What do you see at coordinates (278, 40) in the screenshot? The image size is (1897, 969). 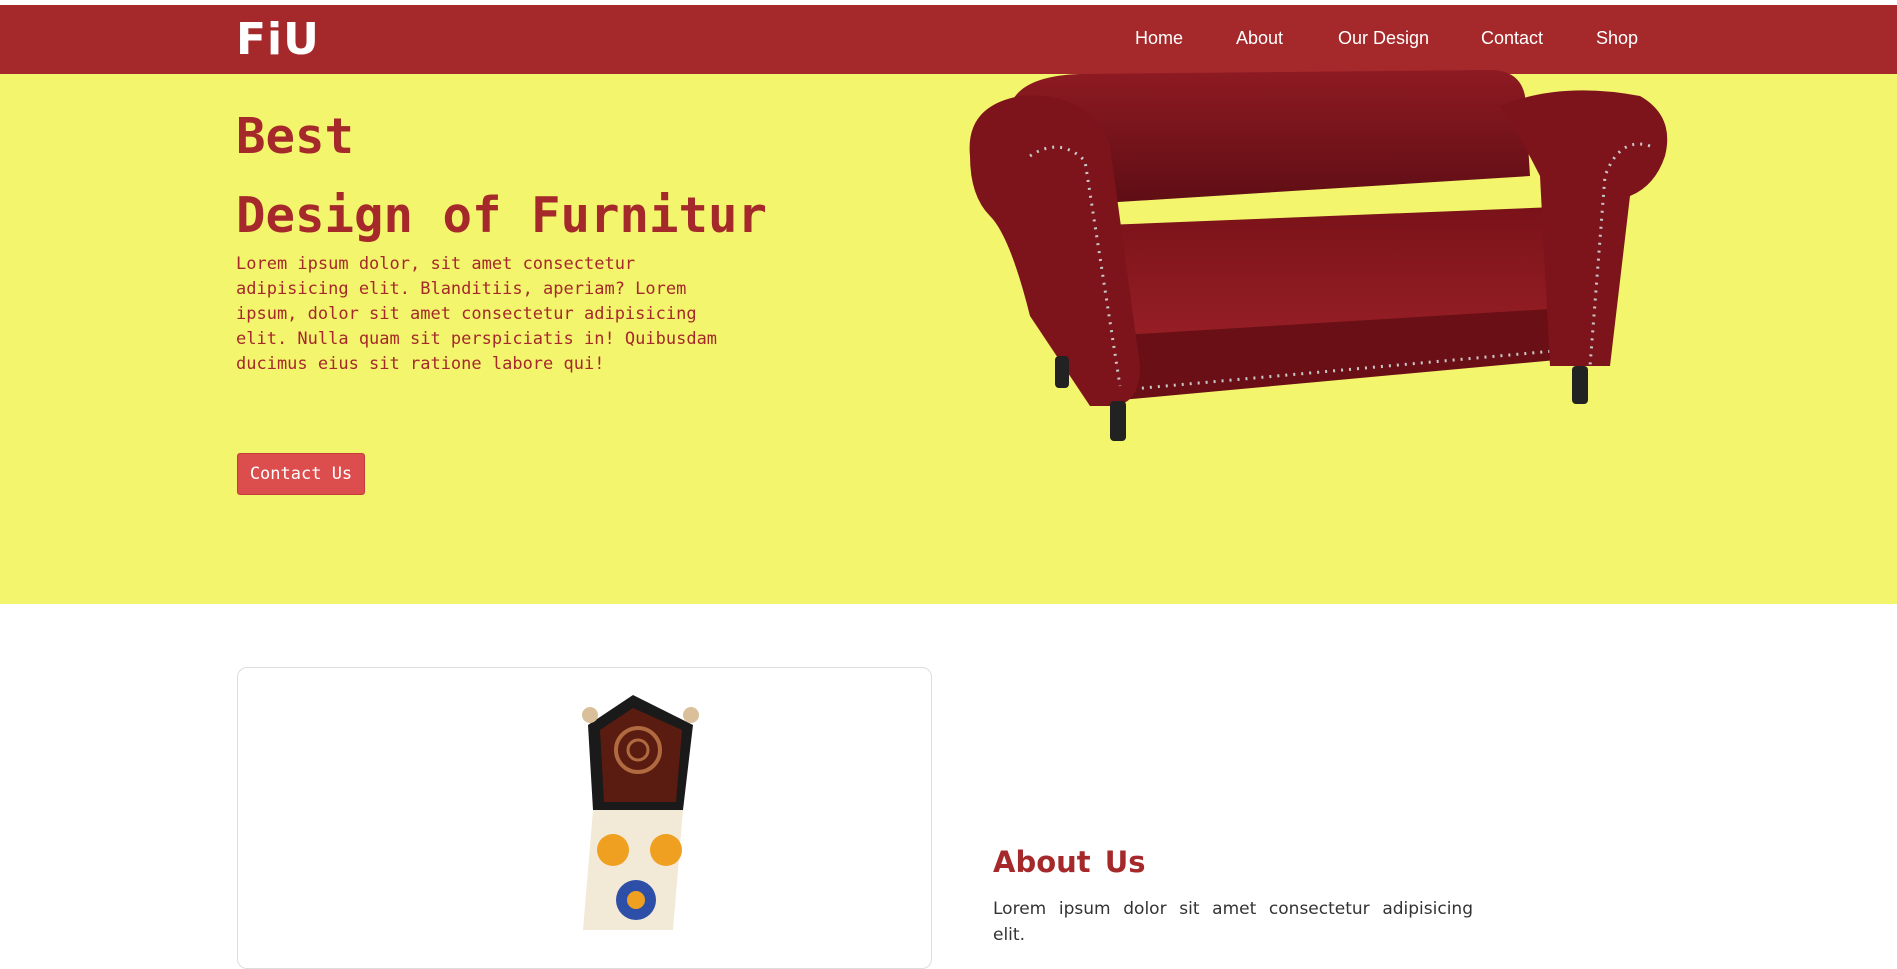 I see `brand-logo: FiU` at bounding box center [278, 40].